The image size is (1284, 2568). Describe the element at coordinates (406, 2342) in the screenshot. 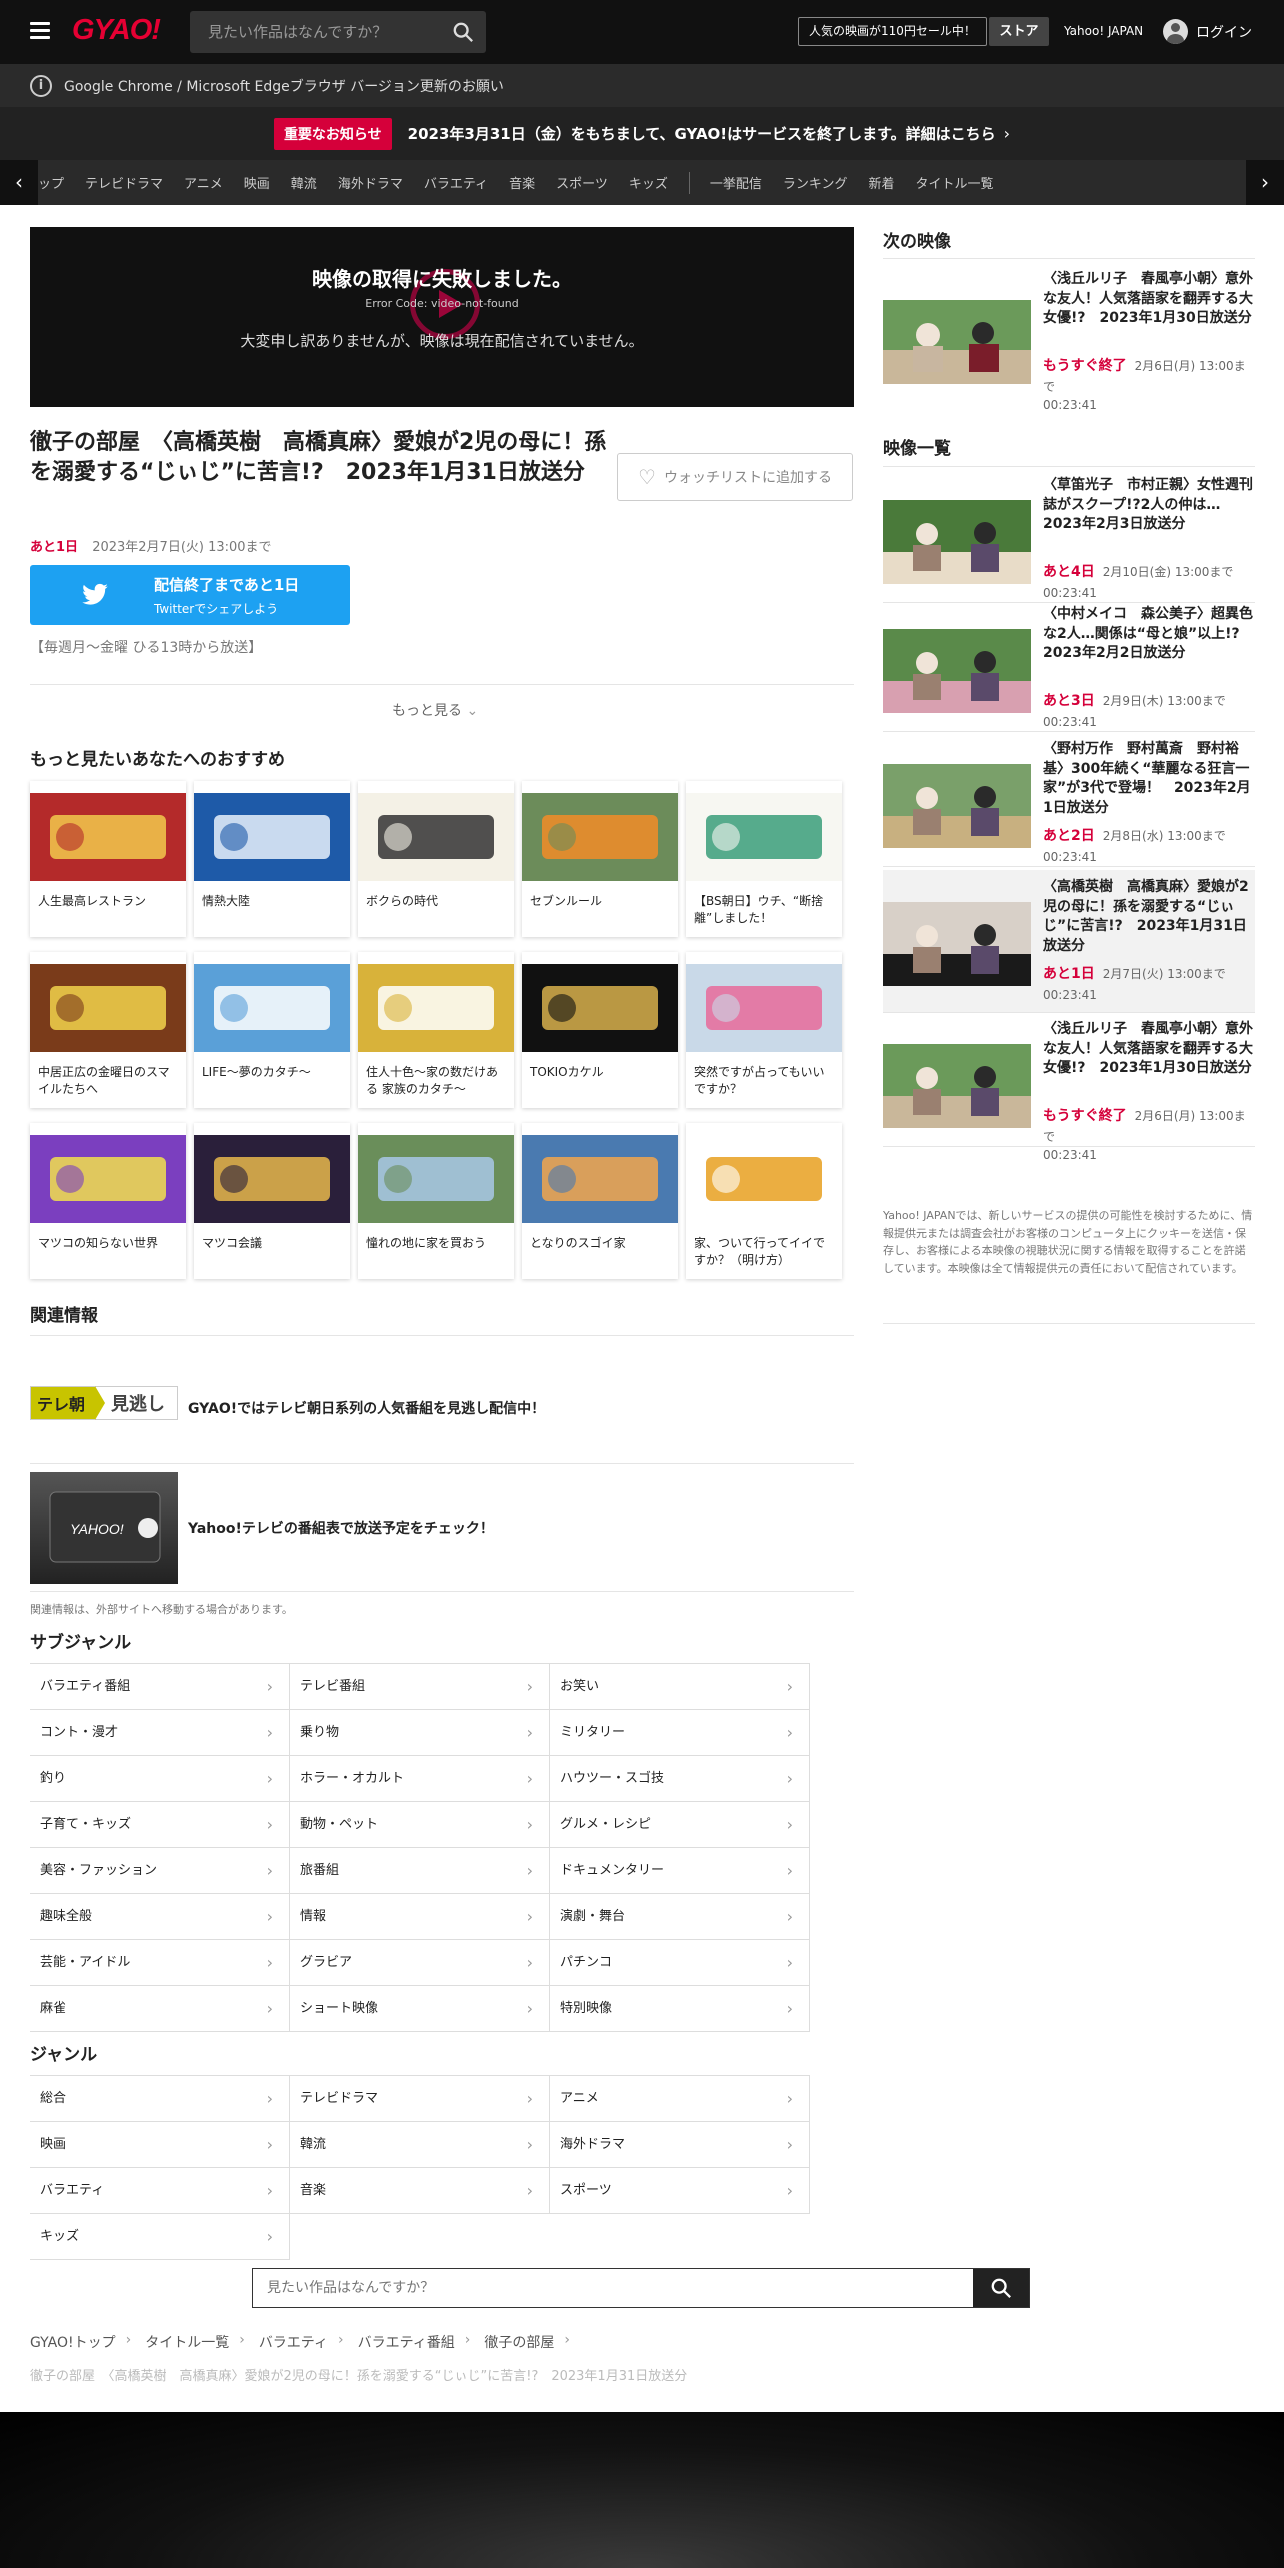

I see `breadcrumb-link: バラエティ番組` at that location.